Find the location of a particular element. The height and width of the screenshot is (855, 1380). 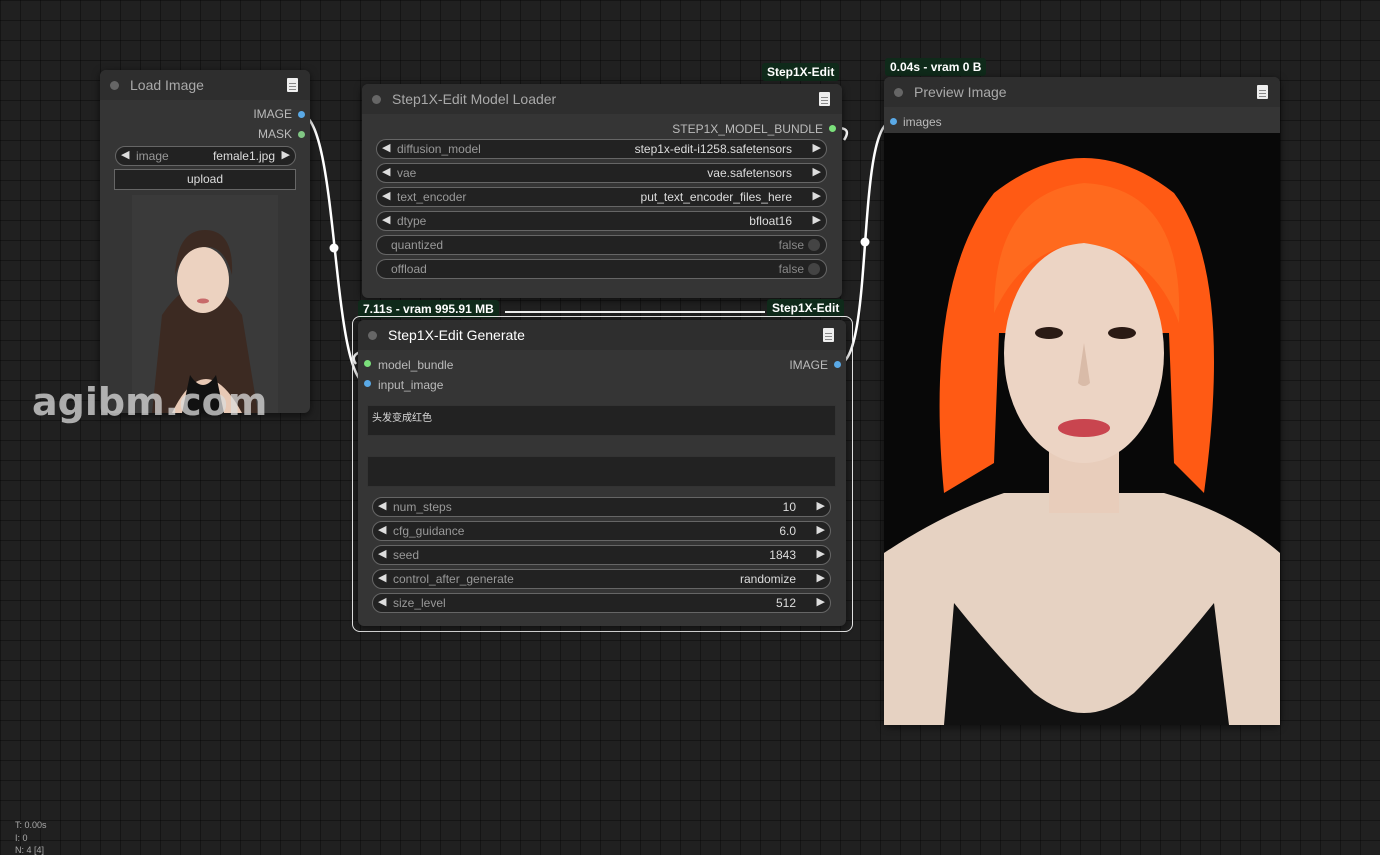

stats-time: T: 0.00s is located at coordinates (31, 825).